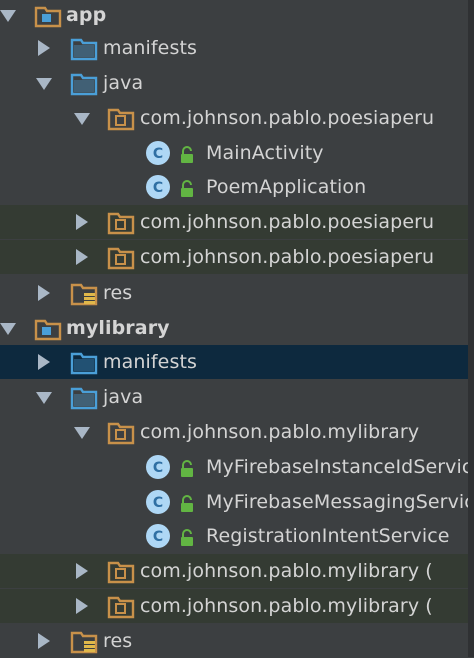 This screenshot has height=658, width=474. Describe the element at coordinates (237, 397) in the screenshot. I see `tree-node-lib-java: java` at that location.